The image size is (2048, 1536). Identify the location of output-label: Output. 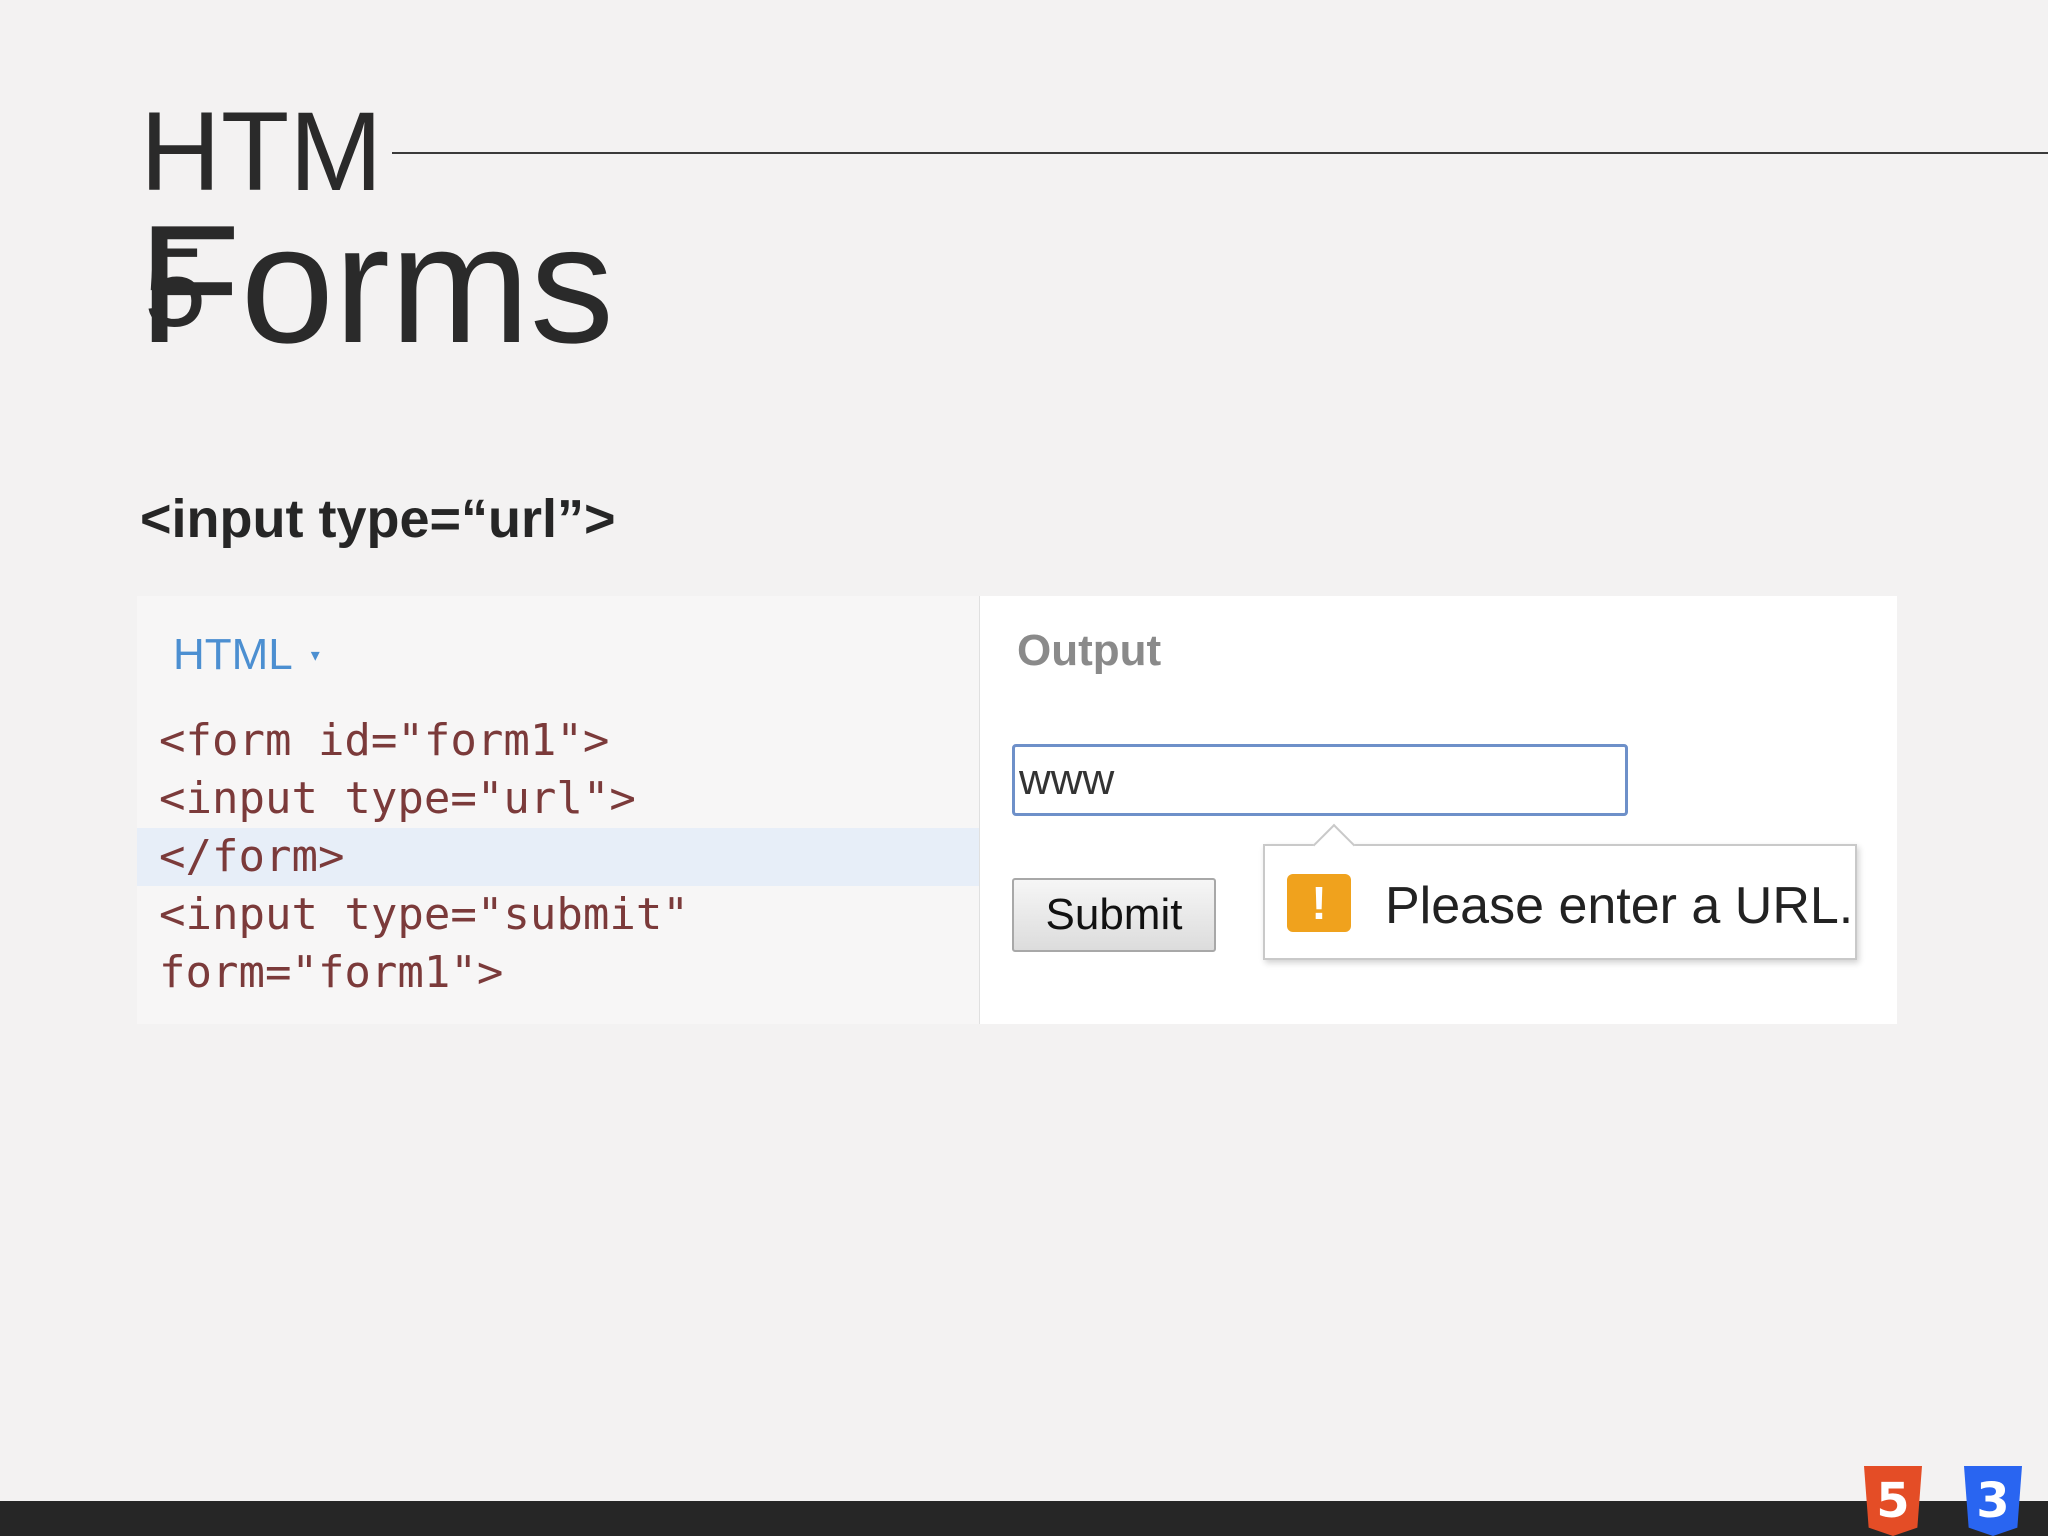
(1089, 650).